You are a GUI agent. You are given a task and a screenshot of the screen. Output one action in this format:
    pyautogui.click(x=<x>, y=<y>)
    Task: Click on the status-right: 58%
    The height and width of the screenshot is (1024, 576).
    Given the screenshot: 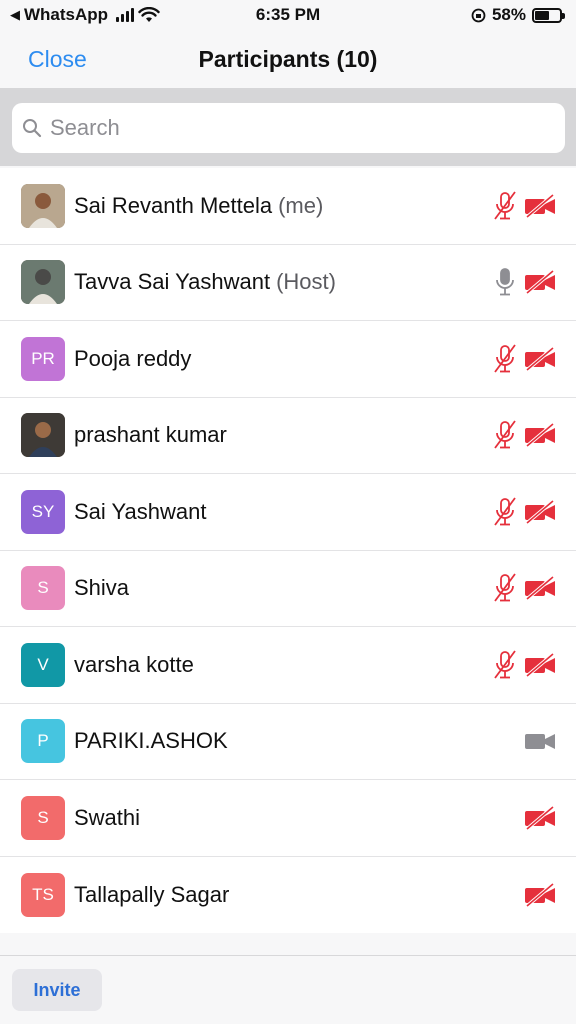 What is the action you would take?
    pyautogui.click(x=518, y=15)
    